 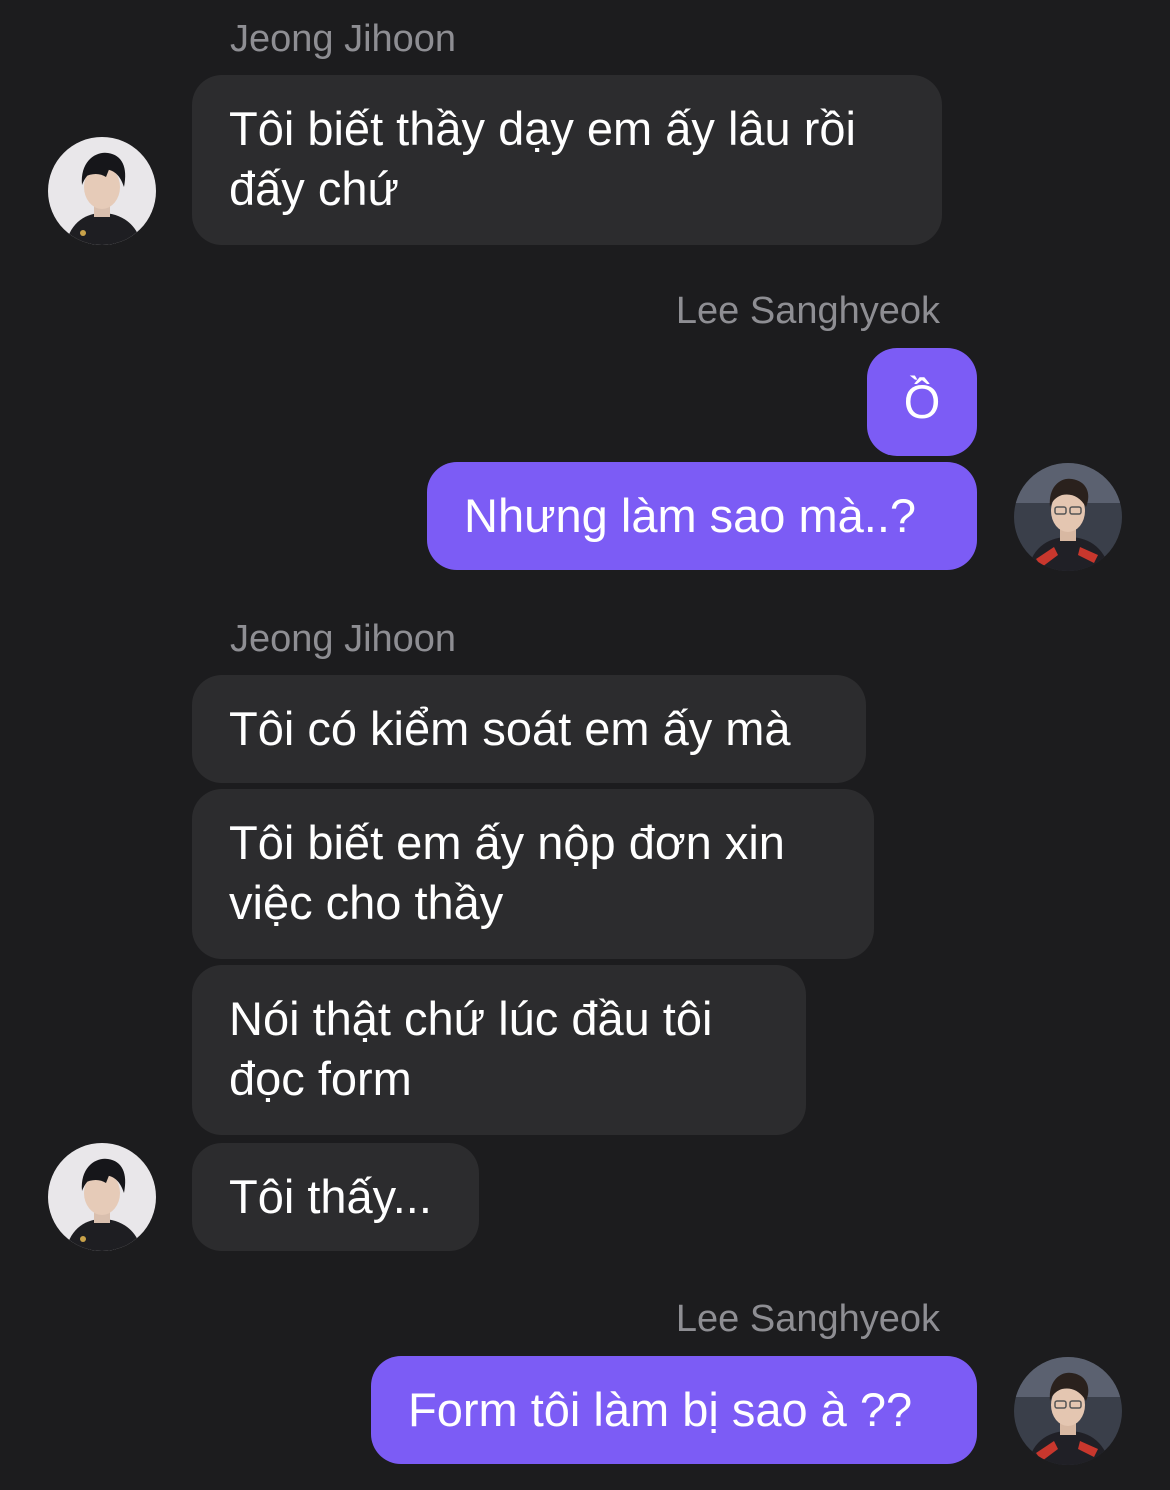 I want to click on message-text: Ồ, so click(x=922, y=401).